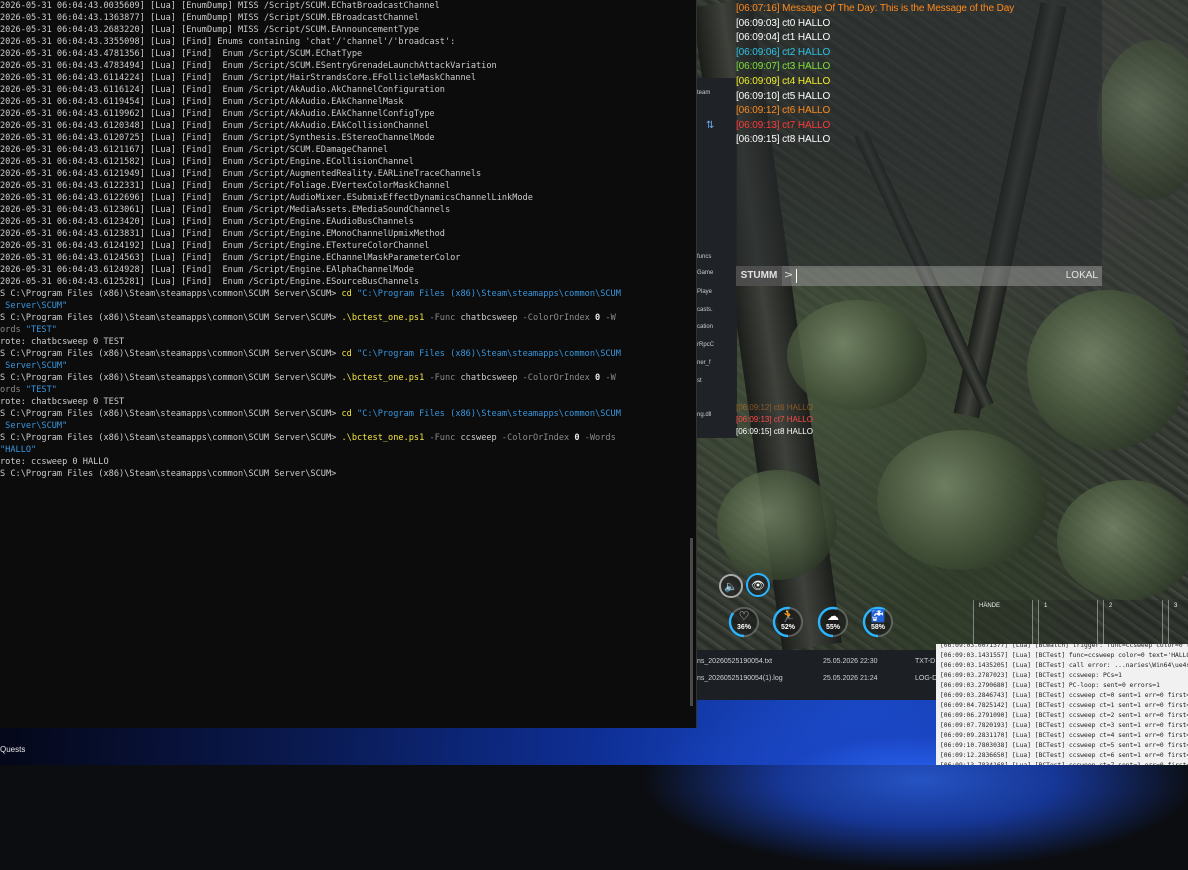 This screenshot has width=1188, height=870. Describe the element at coordinates (850, 661) in the screenshot. I see `file-date: 25.05.2026 22:30` at that location.